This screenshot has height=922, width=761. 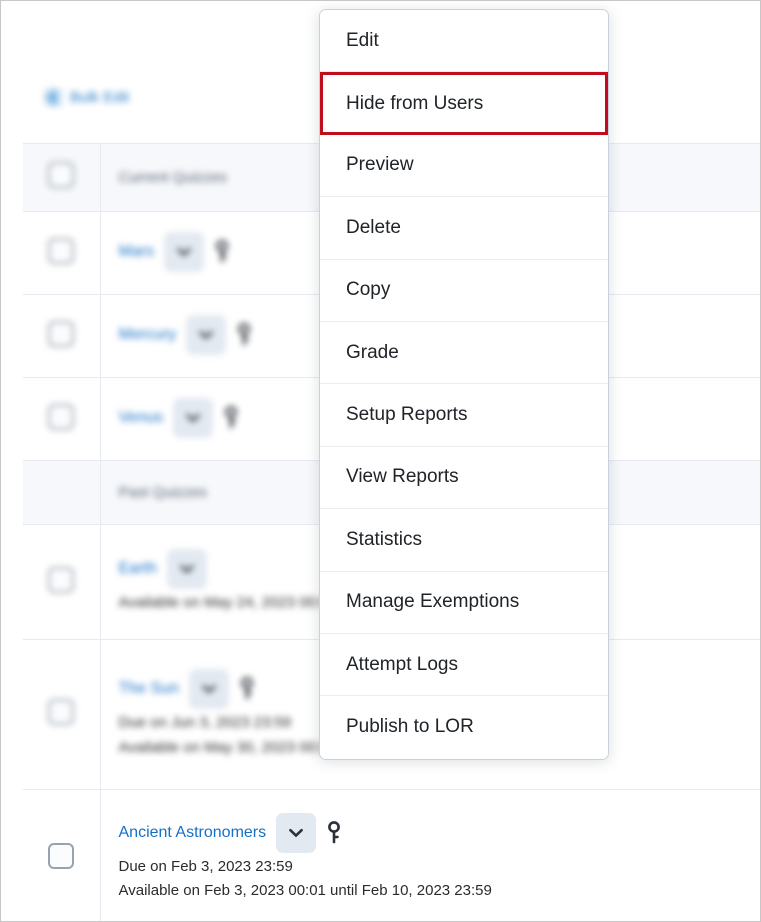 What do you see at coordinates (205, 866) in the screenshot?
I see `due-text: Due on Feb 3, 2023 23:59` at bounding box center [205, 866].